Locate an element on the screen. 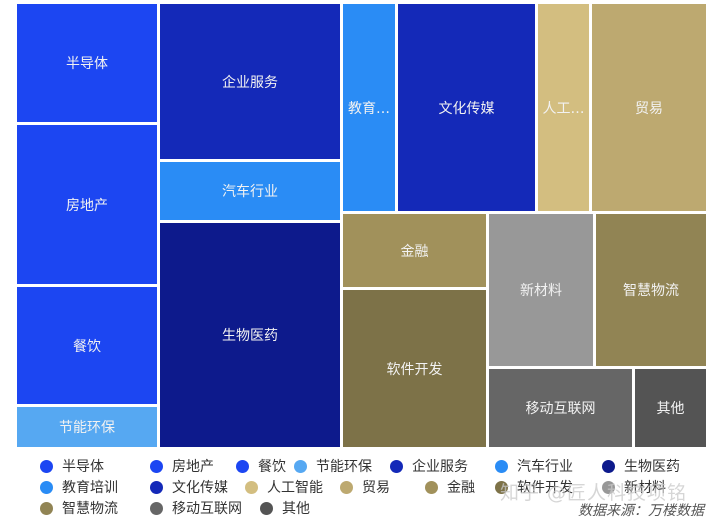 The width and height of the screenshot is (720, 523). treemap-cell-label: 半导体 is located at coordinates (87, 64).